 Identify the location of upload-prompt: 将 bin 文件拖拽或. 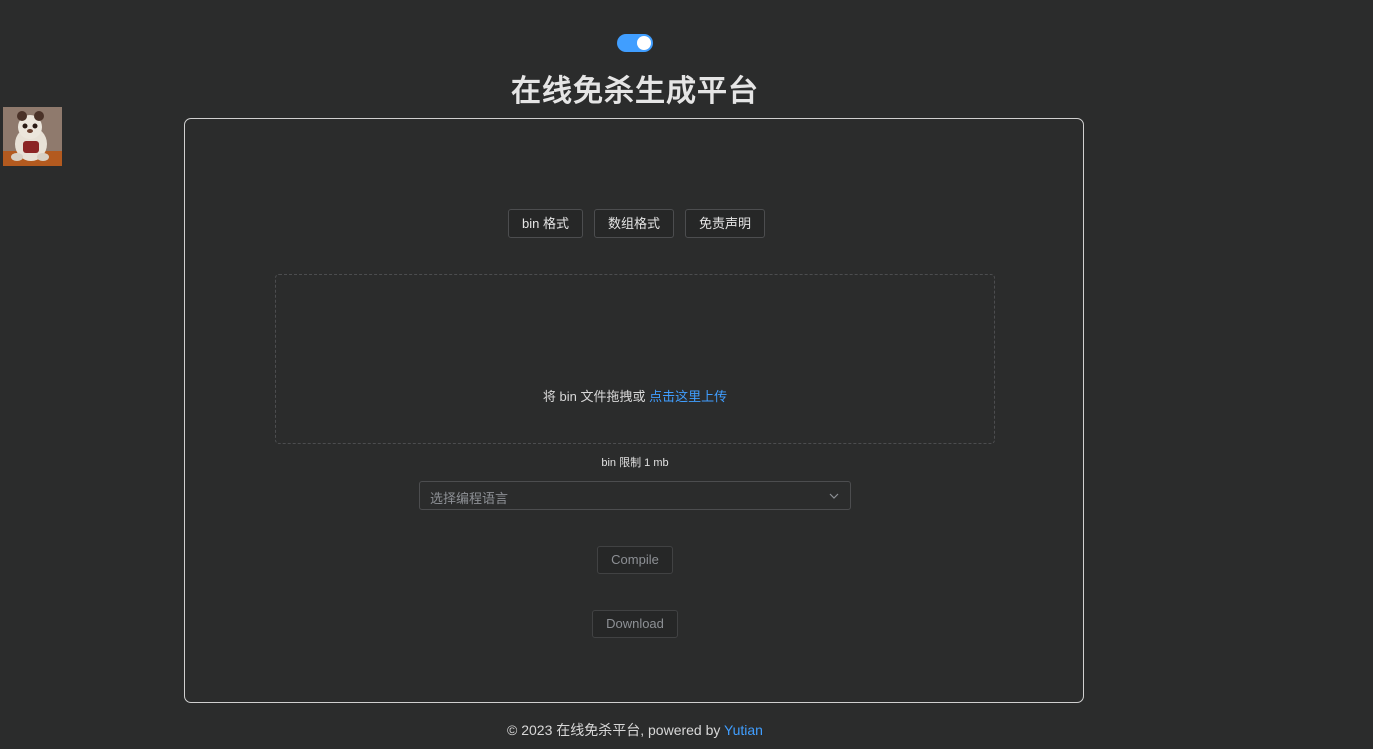
(596, 396).